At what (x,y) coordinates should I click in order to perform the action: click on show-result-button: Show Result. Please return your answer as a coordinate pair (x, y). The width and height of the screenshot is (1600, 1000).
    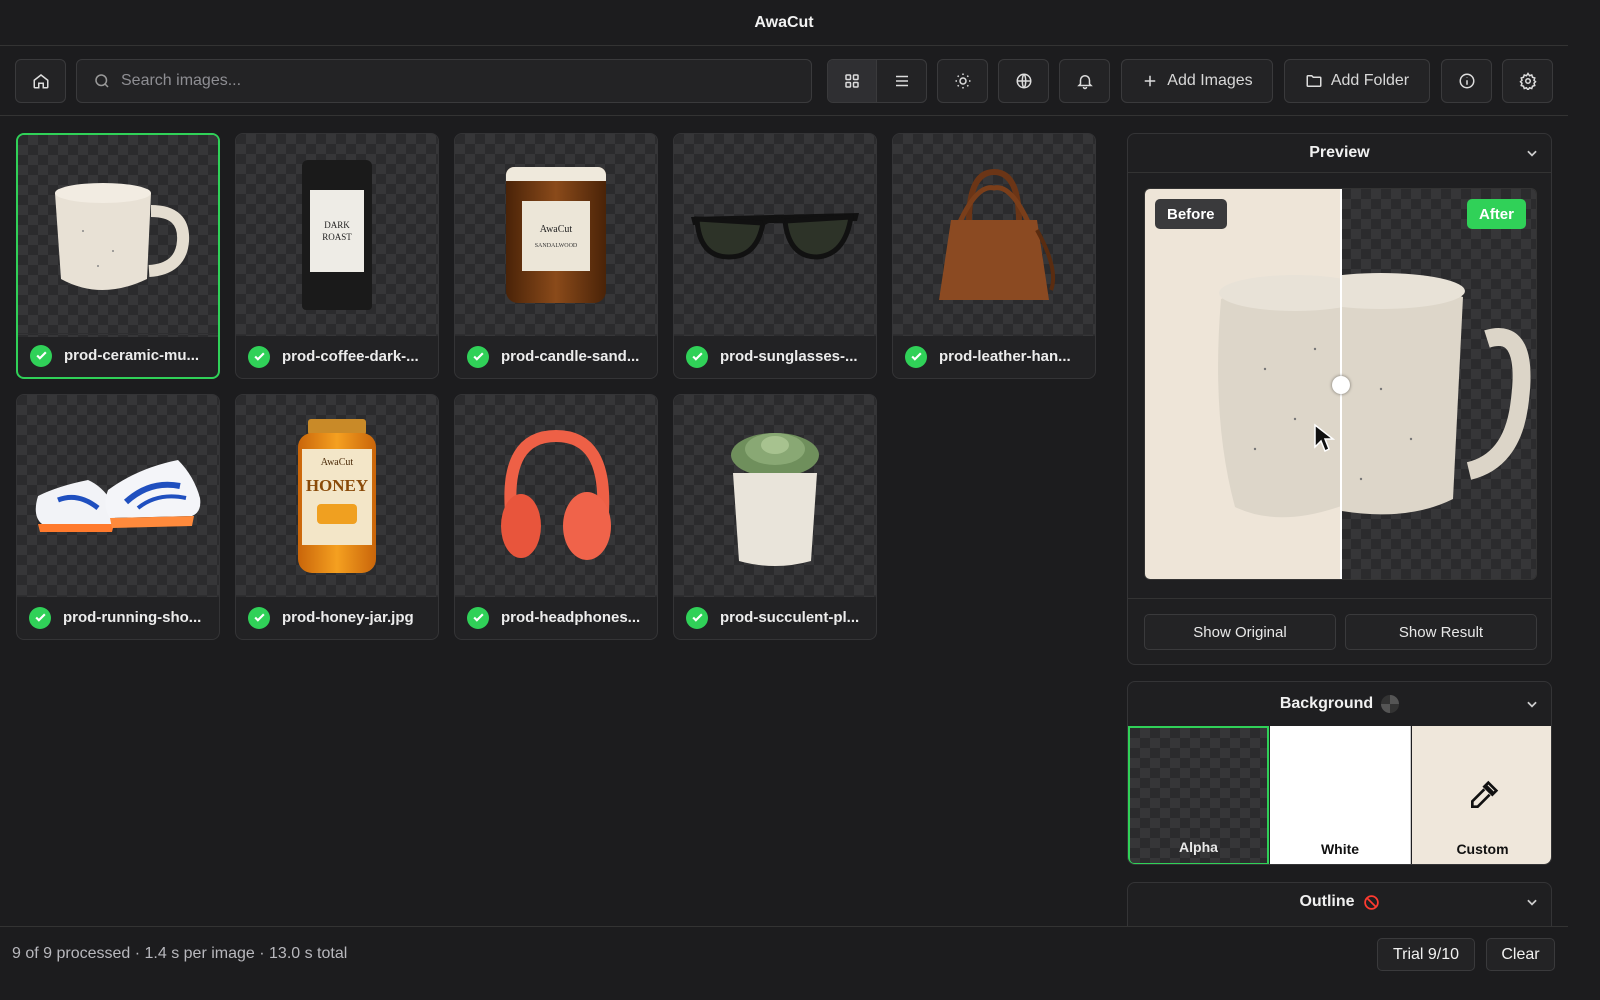
    Looking at the image, I should click on (1441, 632).